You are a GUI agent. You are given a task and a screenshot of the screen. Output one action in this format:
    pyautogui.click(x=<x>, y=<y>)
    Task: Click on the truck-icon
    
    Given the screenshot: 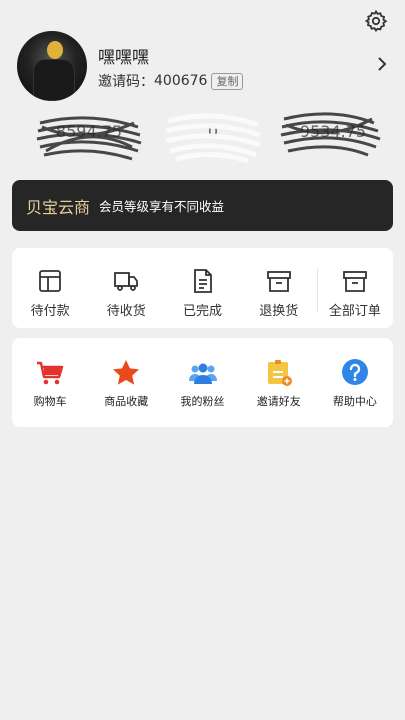 What is the action you would take?
    pyautogui.click(x=126, y=281)
    